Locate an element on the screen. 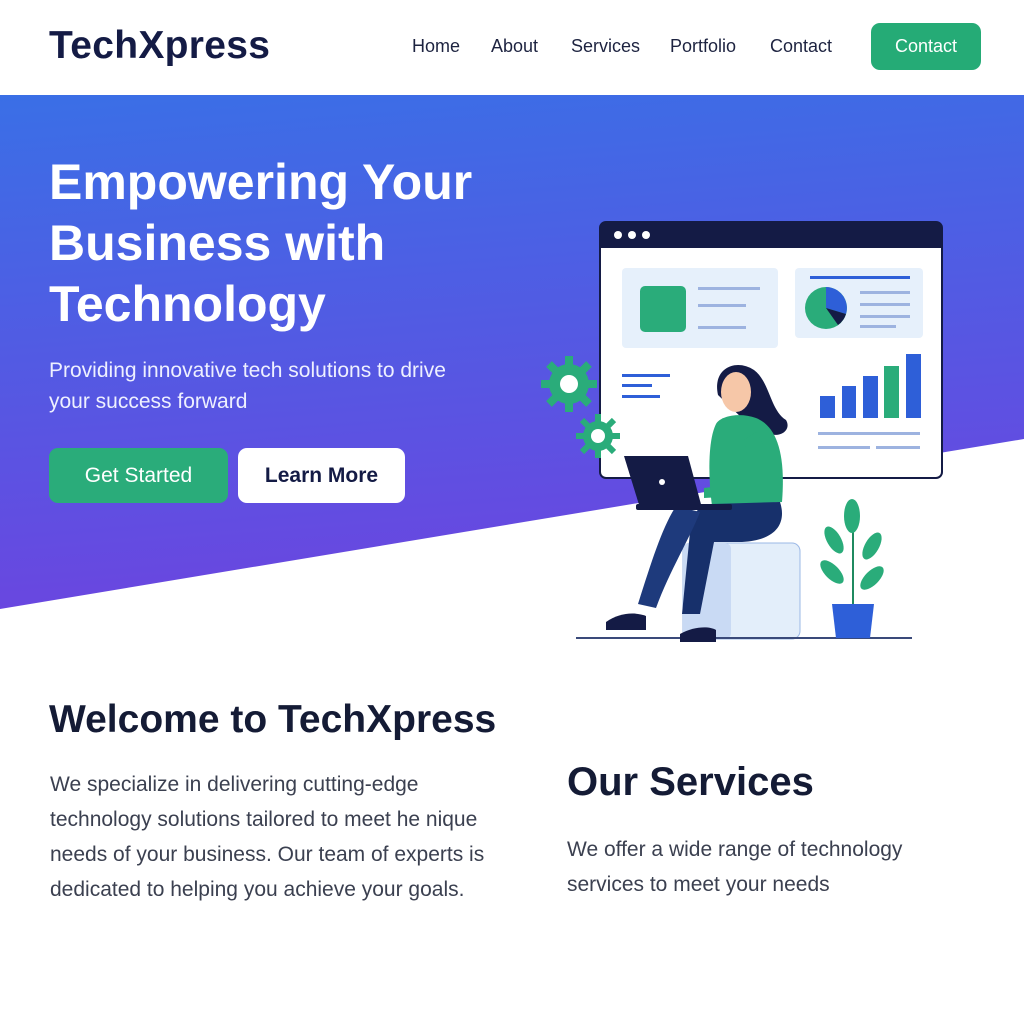  get-started-button: Get Started is located at coordinates (138, 475).